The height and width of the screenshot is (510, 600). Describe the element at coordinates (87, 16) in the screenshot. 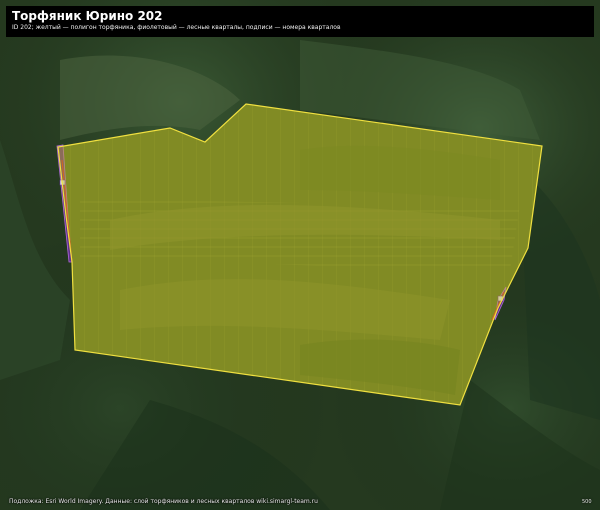

I see `map-title: Торфяник Юрино 202` at that location.